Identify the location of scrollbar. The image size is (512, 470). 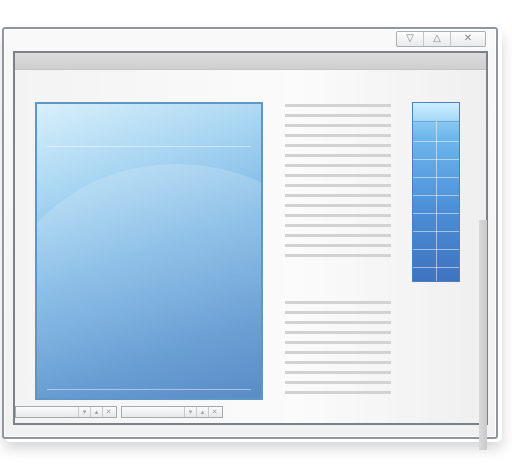
(483, 335).